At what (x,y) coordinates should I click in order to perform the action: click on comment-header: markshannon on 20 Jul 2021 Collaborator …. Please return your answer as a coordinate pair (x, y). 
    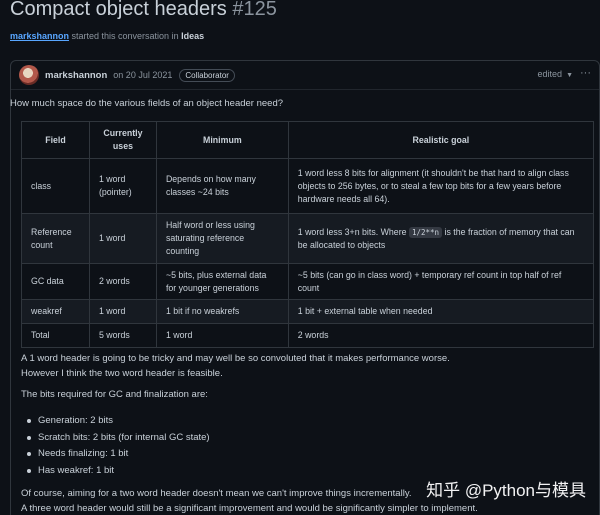
    Looking at the image, I should click on (305, 75).